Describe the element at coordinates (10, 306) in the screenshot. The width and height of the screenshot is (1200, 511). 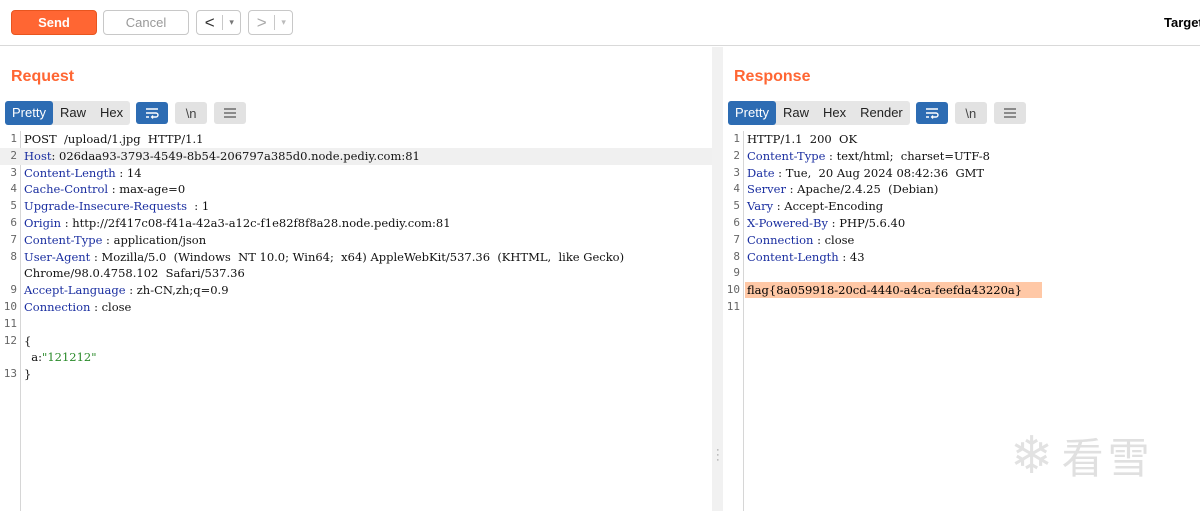
I see `line-number: 10` at that location.